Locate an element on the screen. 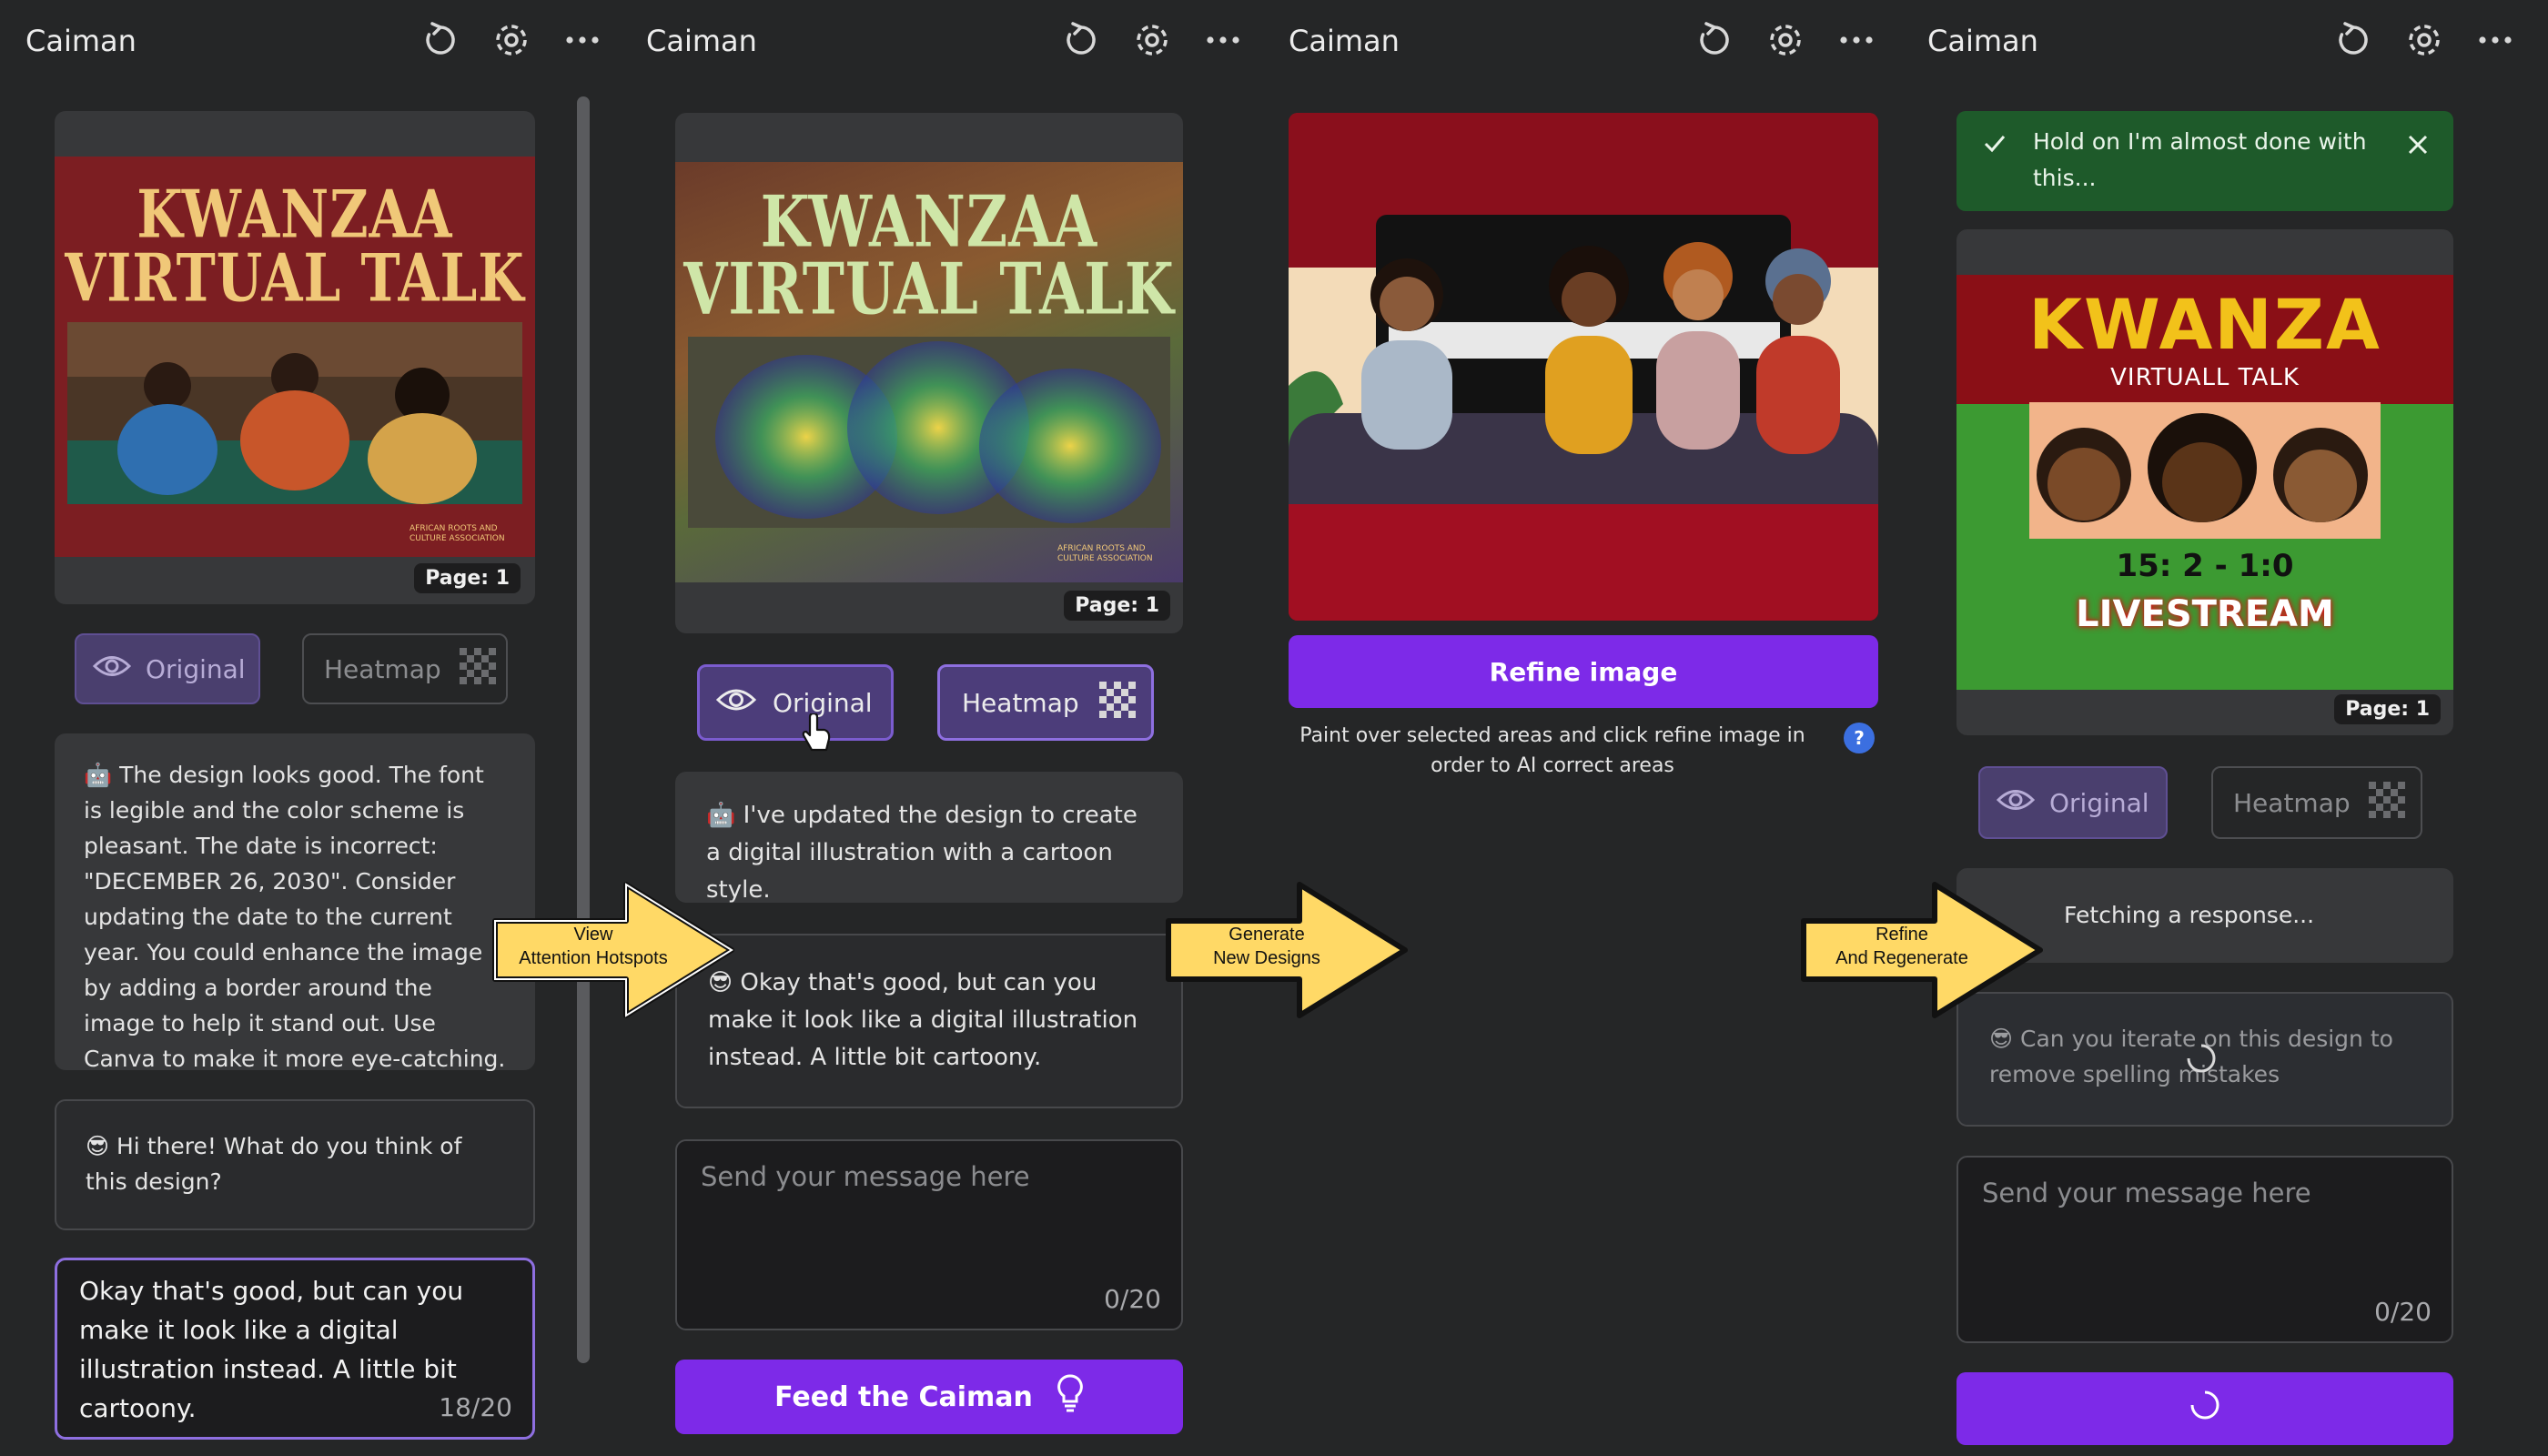 This screenshot has height=1456, width=2548. cartoon-faces is located at coordinates (2205, 471).